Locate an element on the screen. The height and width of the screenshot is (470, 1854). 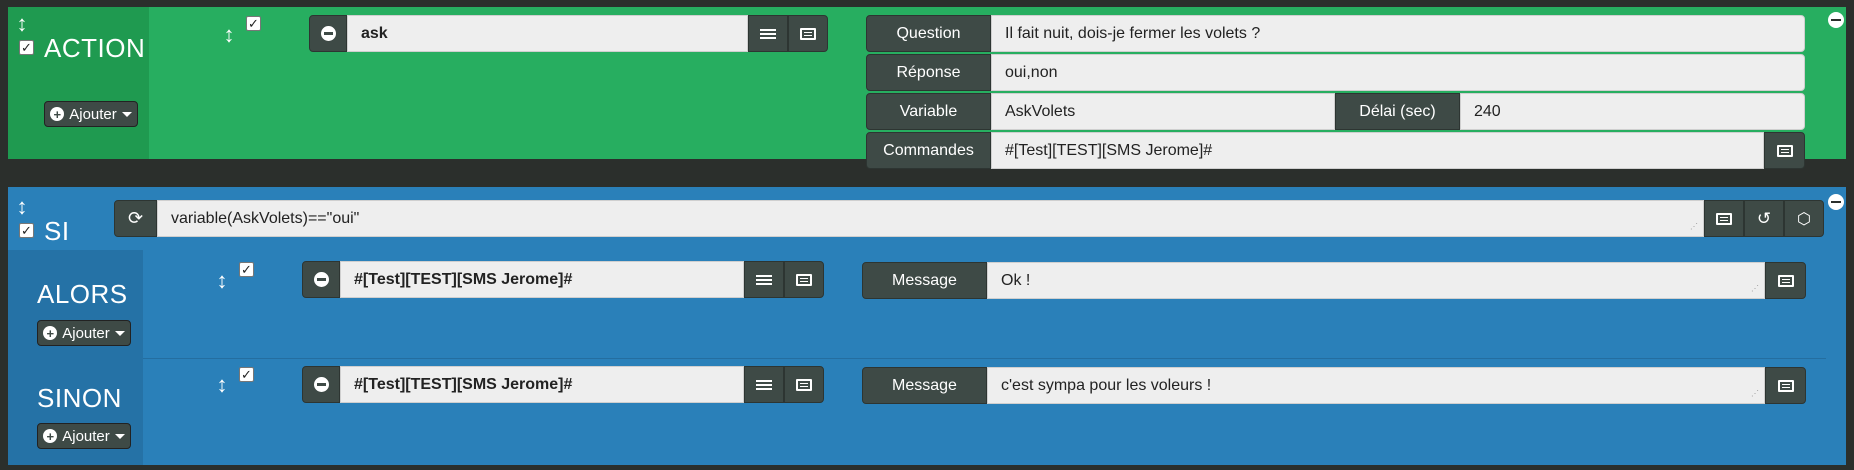
sinon-message-select-button is located at coordinates (1785, 385).